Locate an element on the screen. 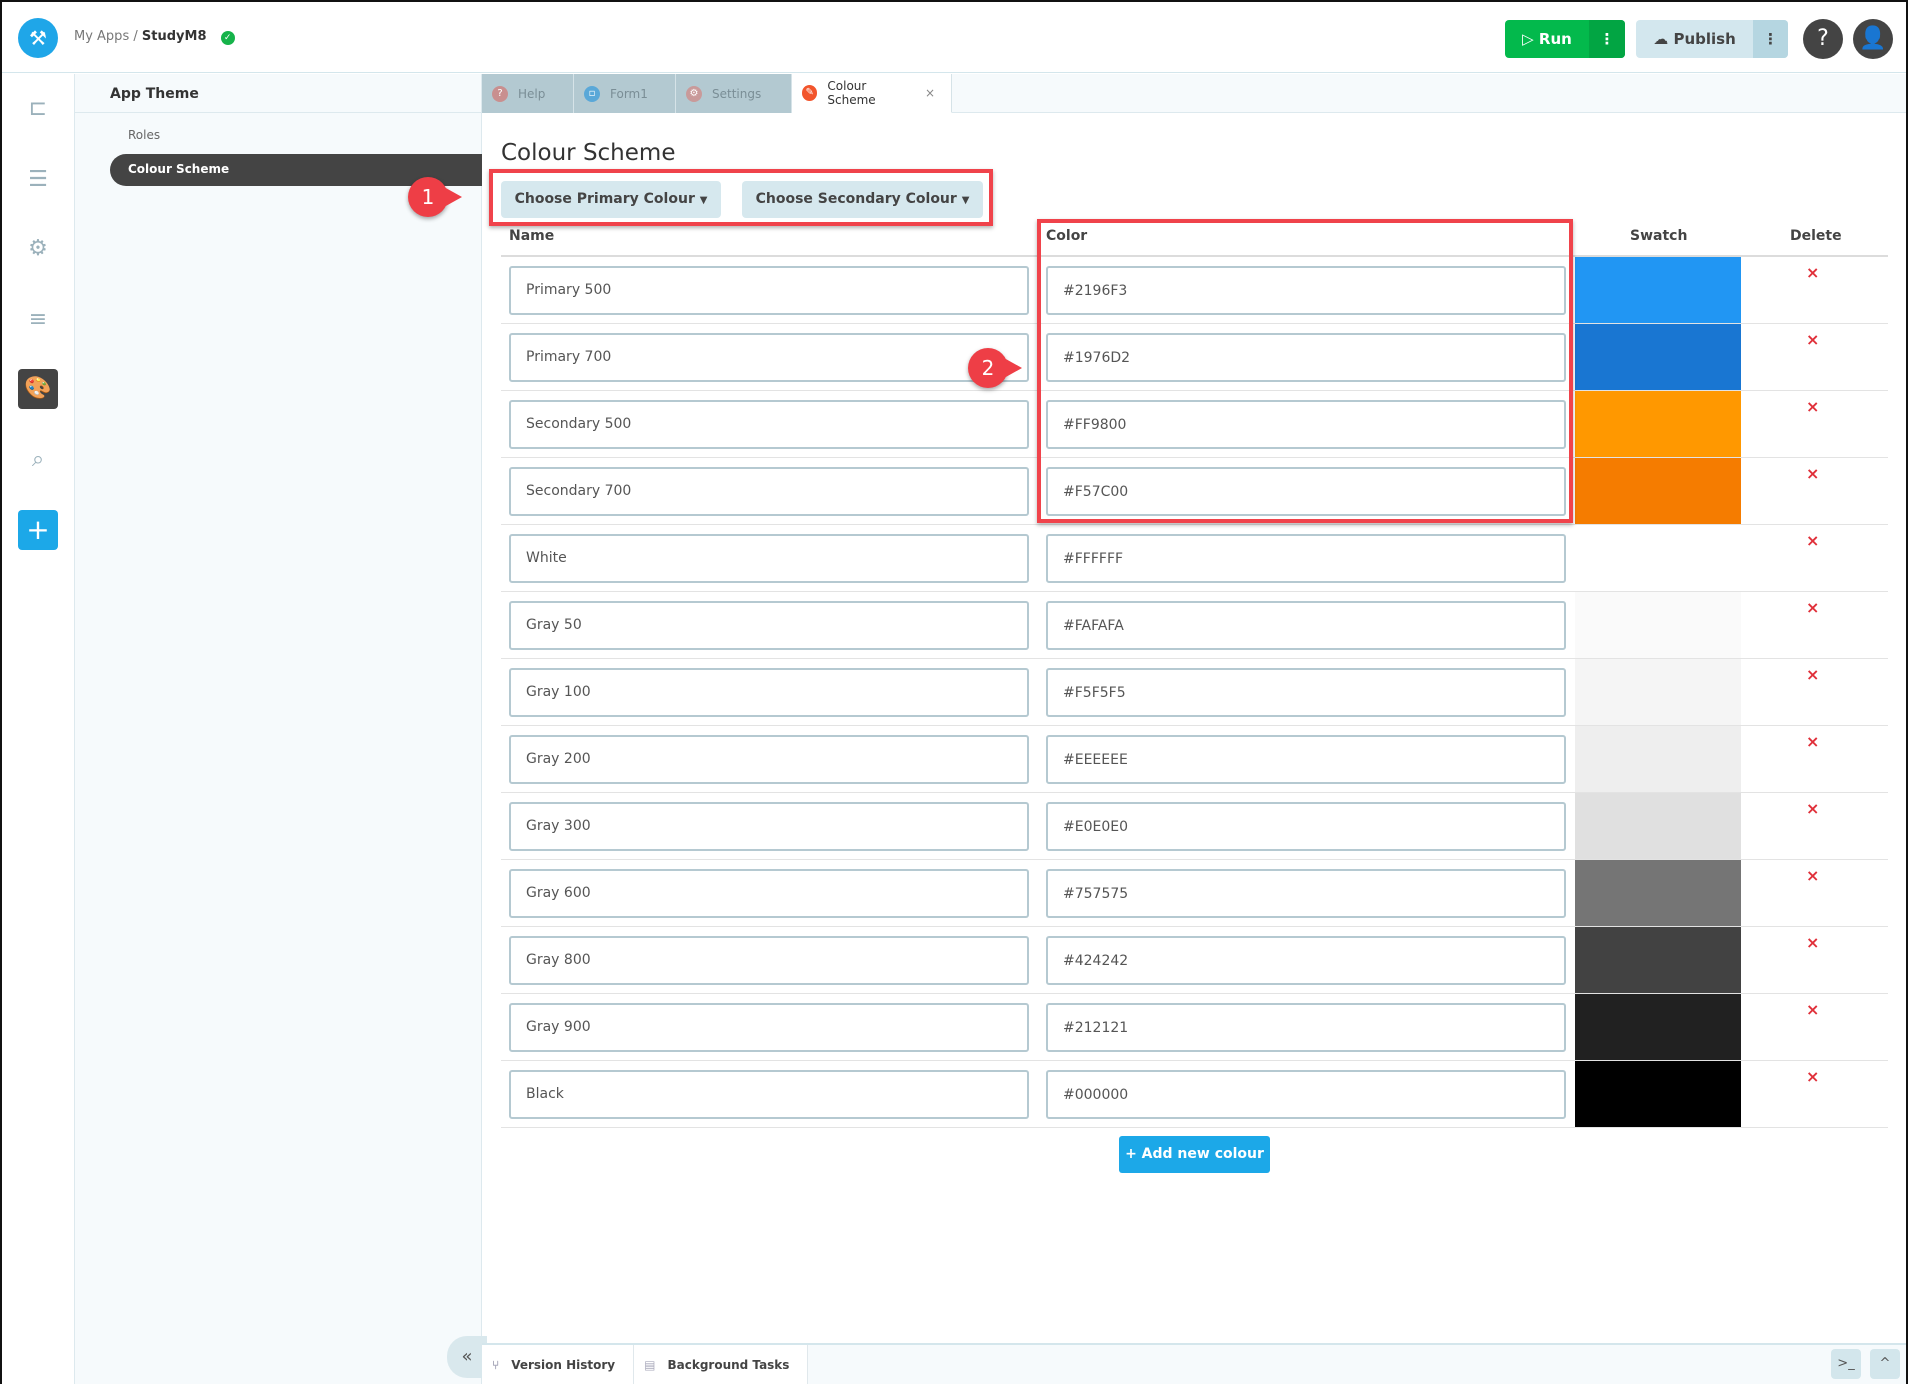 The width and height of the screenshot is (1908, 1384). tab-form1: ▫ Form1 is located at coordinates (625, 93).